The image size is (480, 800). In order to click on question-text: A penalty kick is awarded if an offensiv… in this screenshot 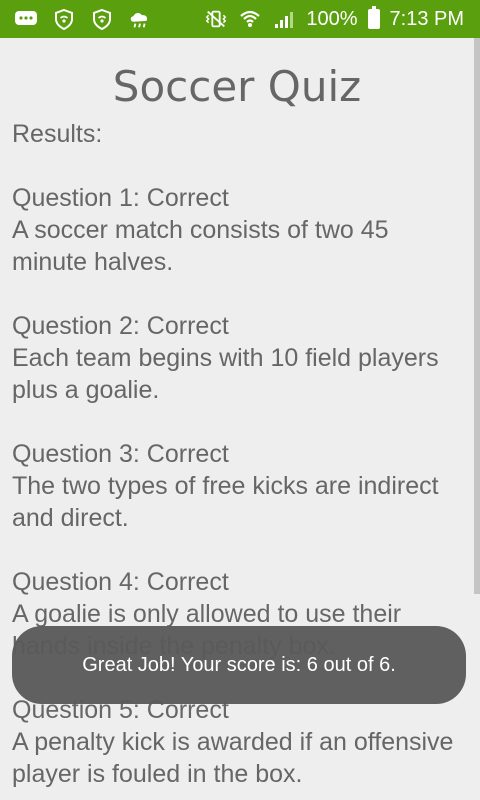, I will do `click(233, 758)`.